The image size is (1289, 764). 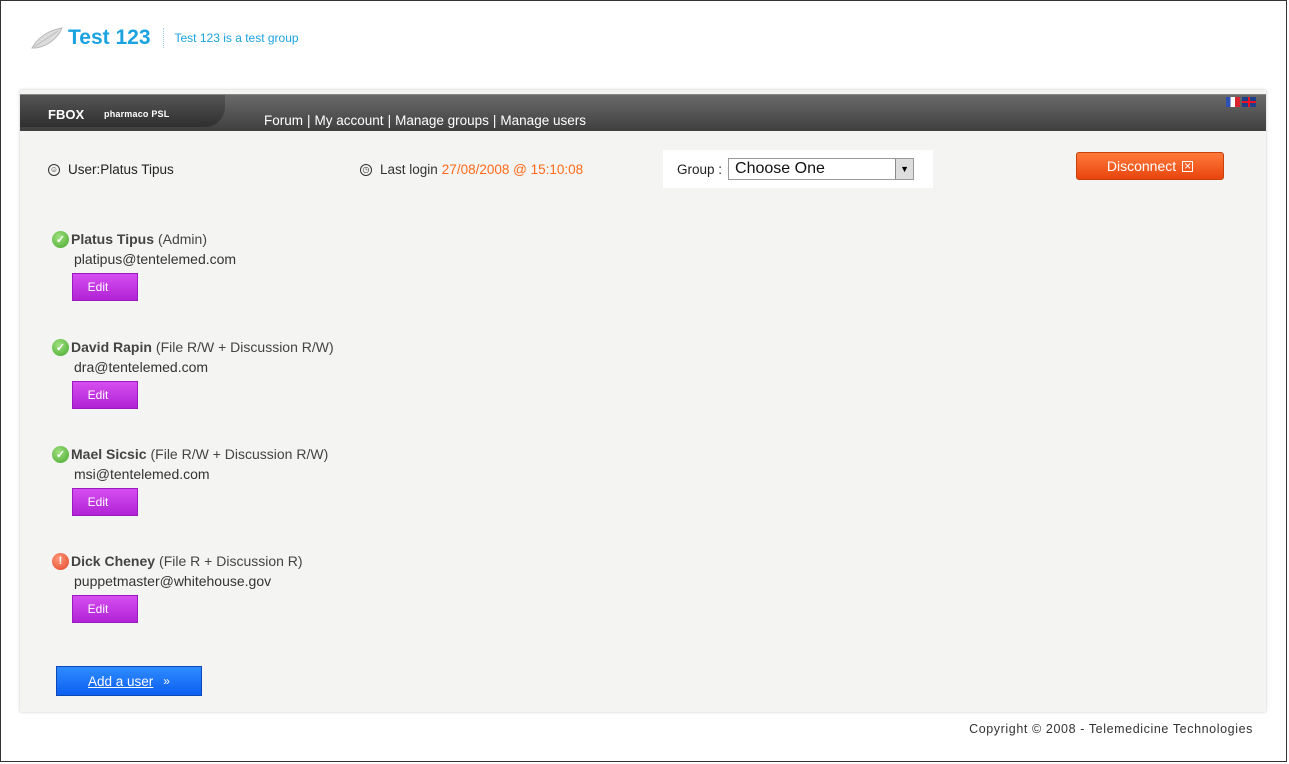 I want to click on nav-link-manage-users: Manage users, so click(x=543, y=120).